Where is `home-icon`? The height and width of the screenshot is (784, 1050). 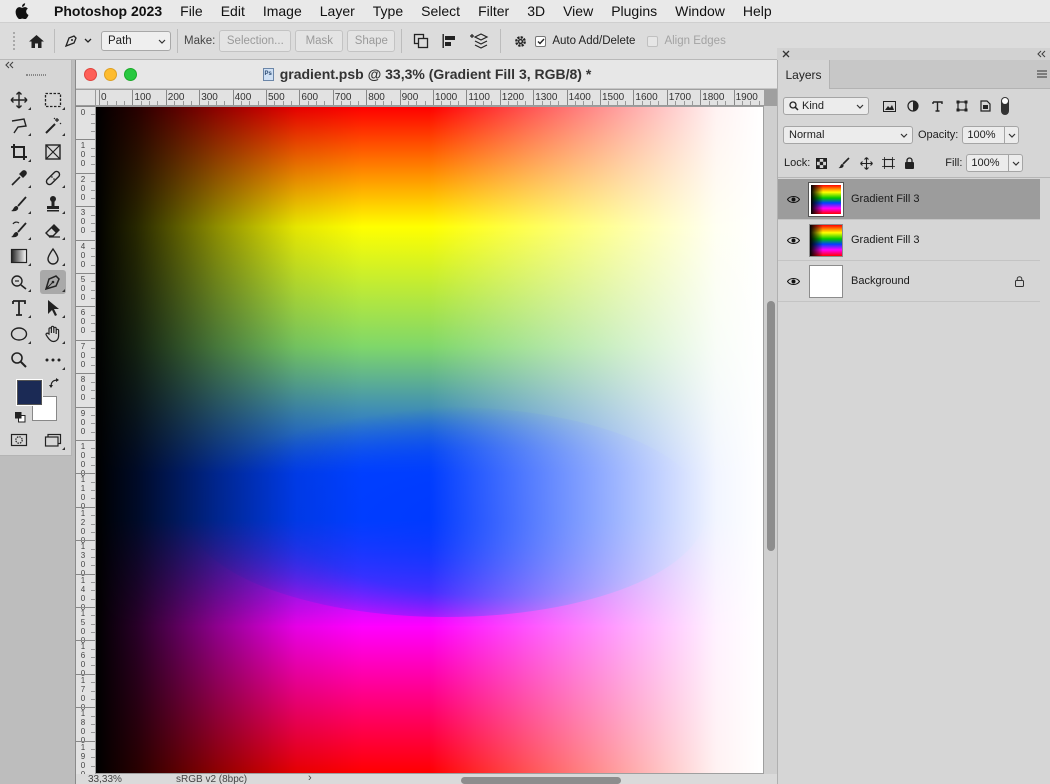 home-icon is located at coordinates (36, 41).